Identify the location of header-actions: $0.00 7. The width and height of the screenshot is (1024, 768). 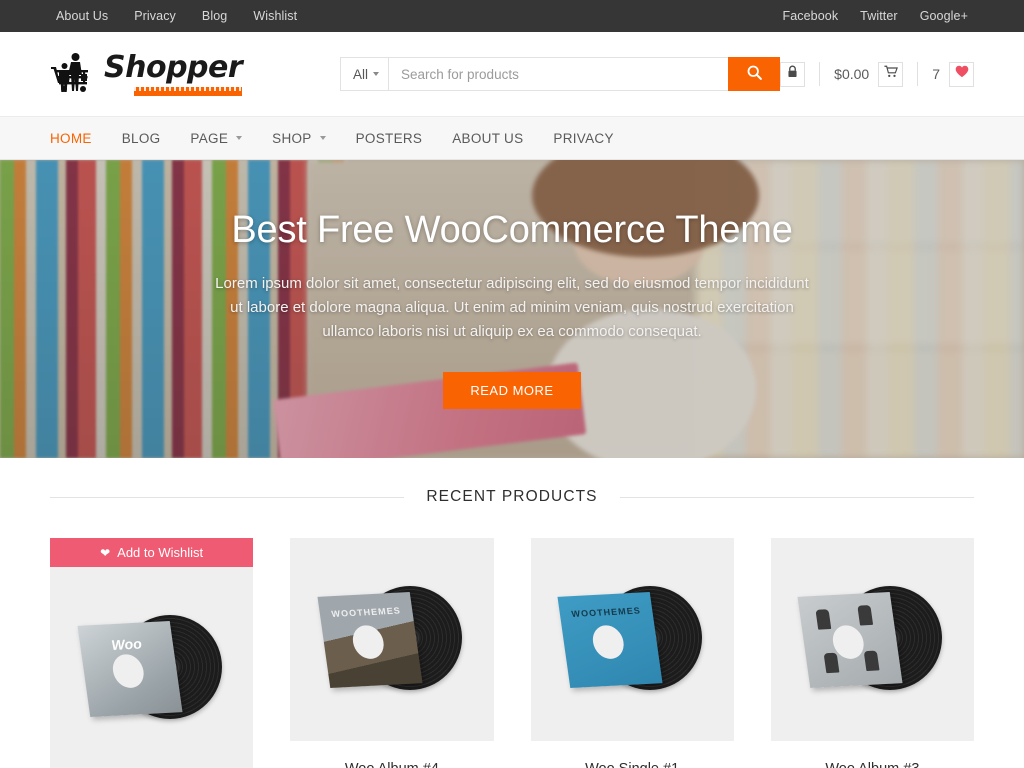
(877, 74).